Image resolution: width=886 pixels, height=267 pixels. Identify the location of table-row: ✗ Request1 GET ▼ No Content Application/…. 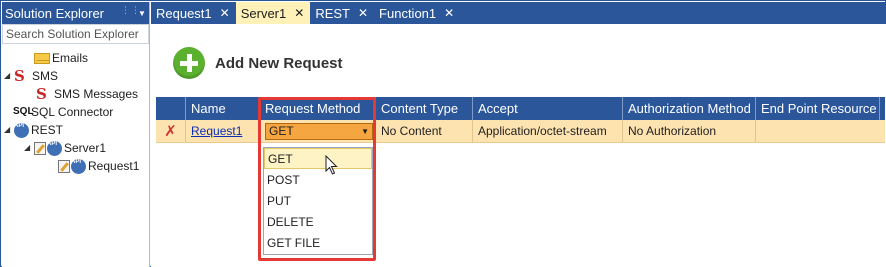
(520, 131).